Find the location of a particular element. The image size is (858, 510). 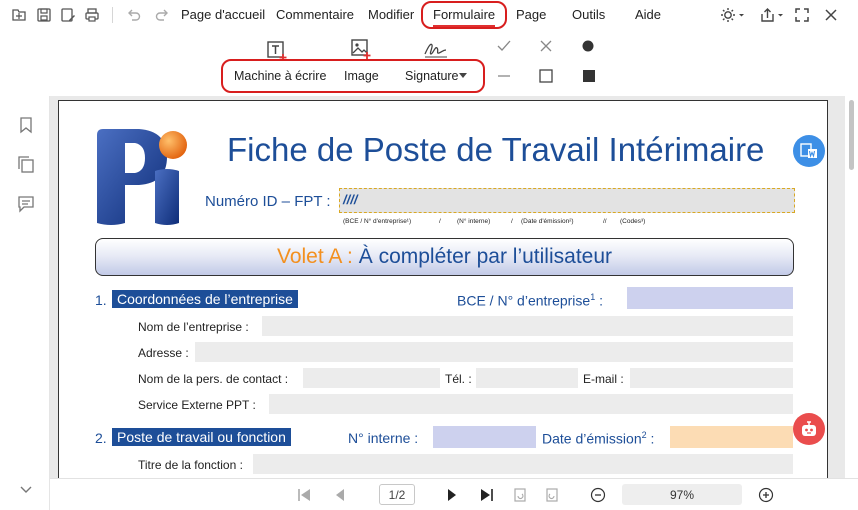

convert-word-icon is located at coordinates (808, 150).